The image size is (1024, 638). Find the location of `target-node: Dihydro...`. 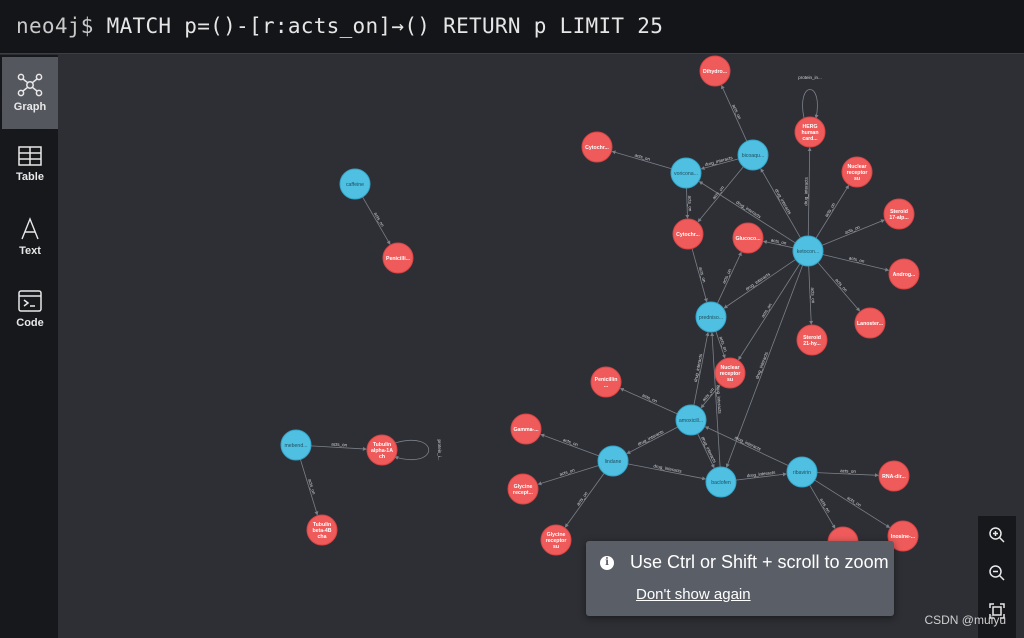

target-node: Dihydro... is located at coordinates (715, 71).